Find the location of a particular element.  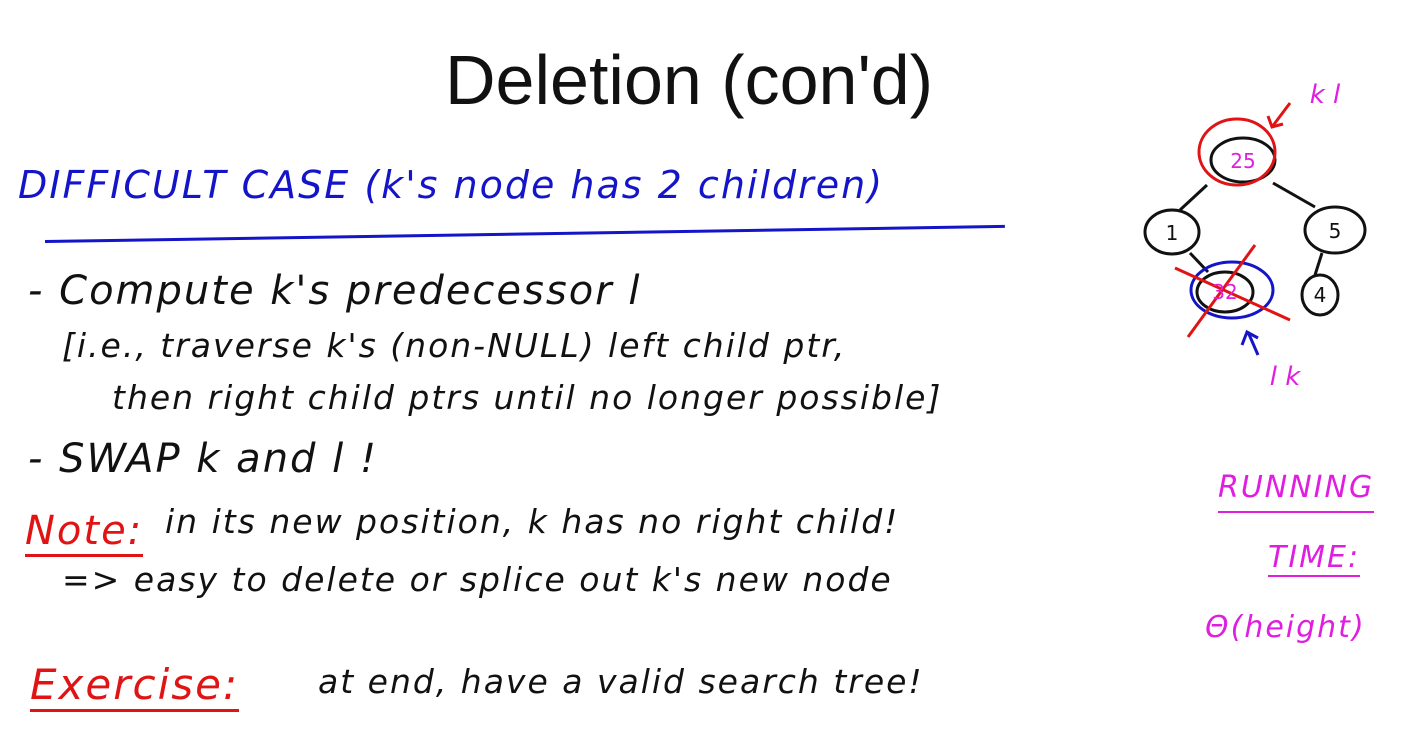

bst-diagram: 25 1 5 32 4 k l l k is located at coordinates (1255, 236).